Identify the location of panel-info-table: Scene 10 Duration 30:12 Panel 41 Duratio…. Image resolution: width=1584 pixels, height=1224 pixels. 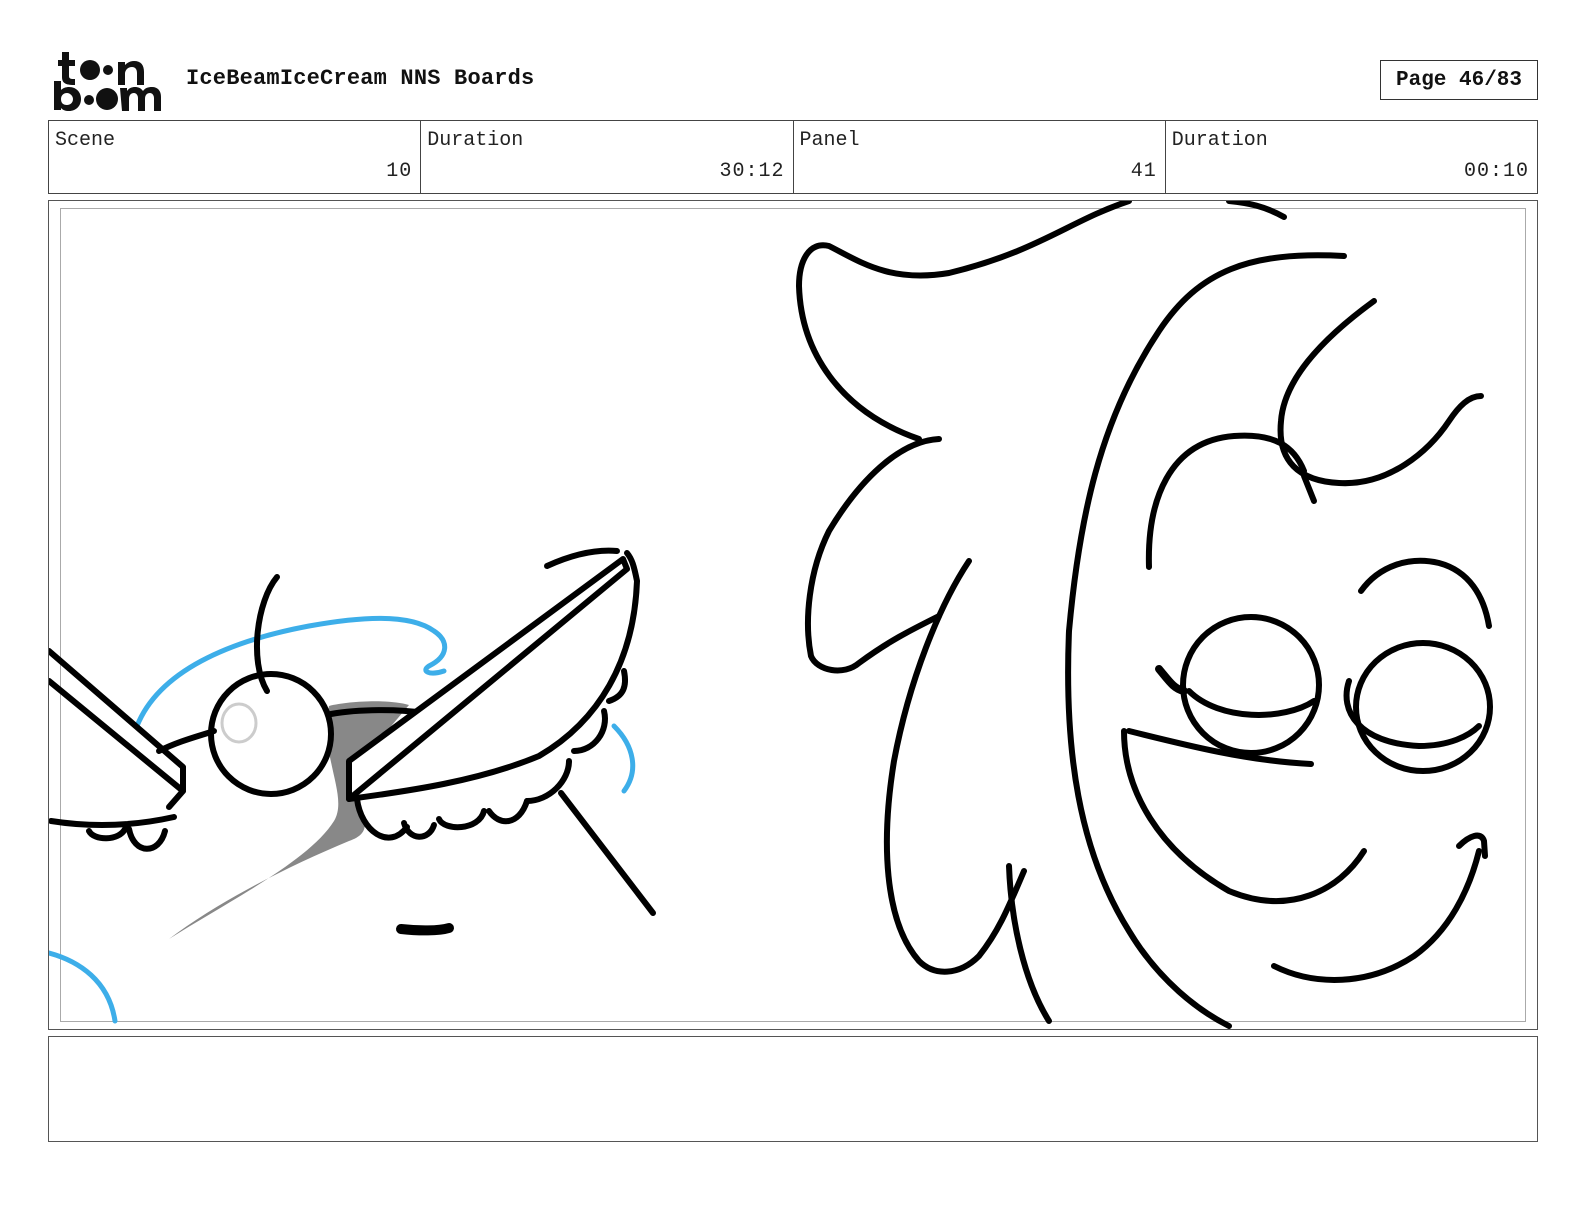
(793, 157).